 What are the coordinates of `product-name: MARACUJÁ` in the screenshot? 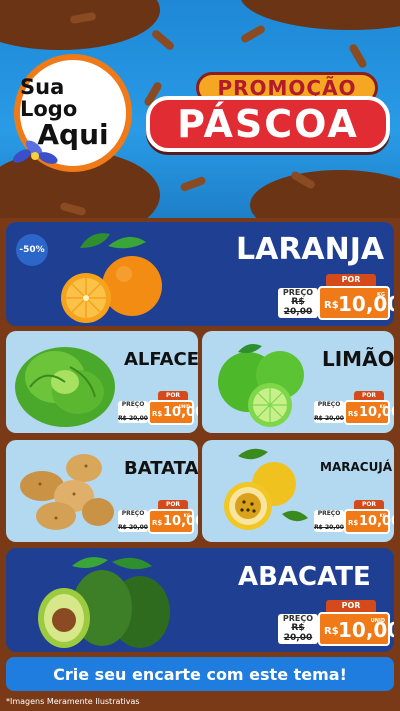 It's located at (356, 467).